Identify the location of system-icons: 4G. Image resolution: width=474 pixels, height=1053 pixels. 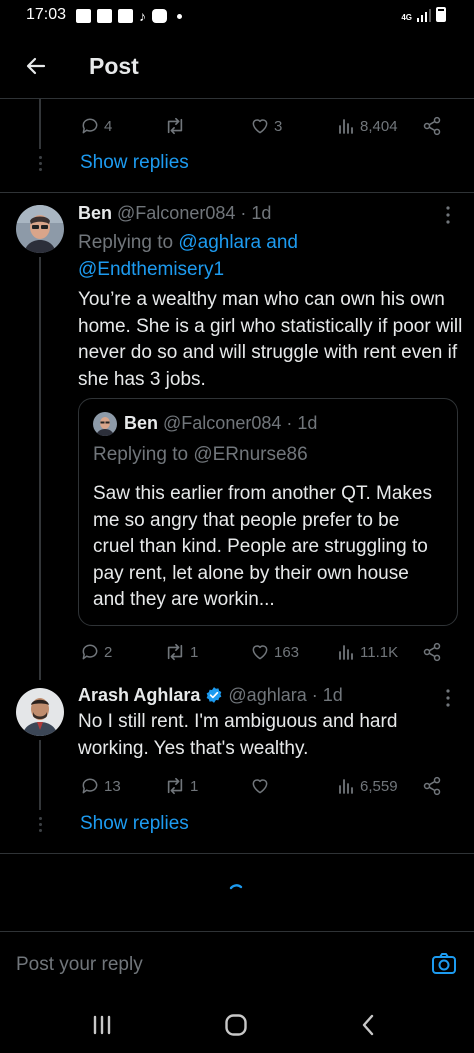
(423, 14).